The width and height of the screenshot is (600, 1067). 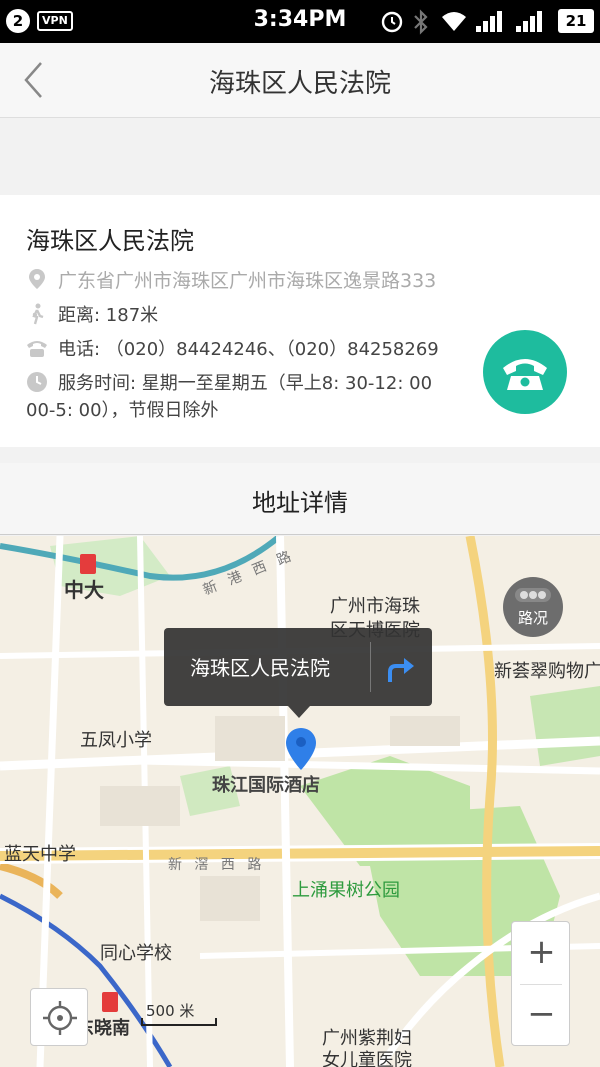 What do you see at coordinates (299, 84) in the screenshot?
I see `page-title: 海珠区人民法院` at bounding box center [299, 84].